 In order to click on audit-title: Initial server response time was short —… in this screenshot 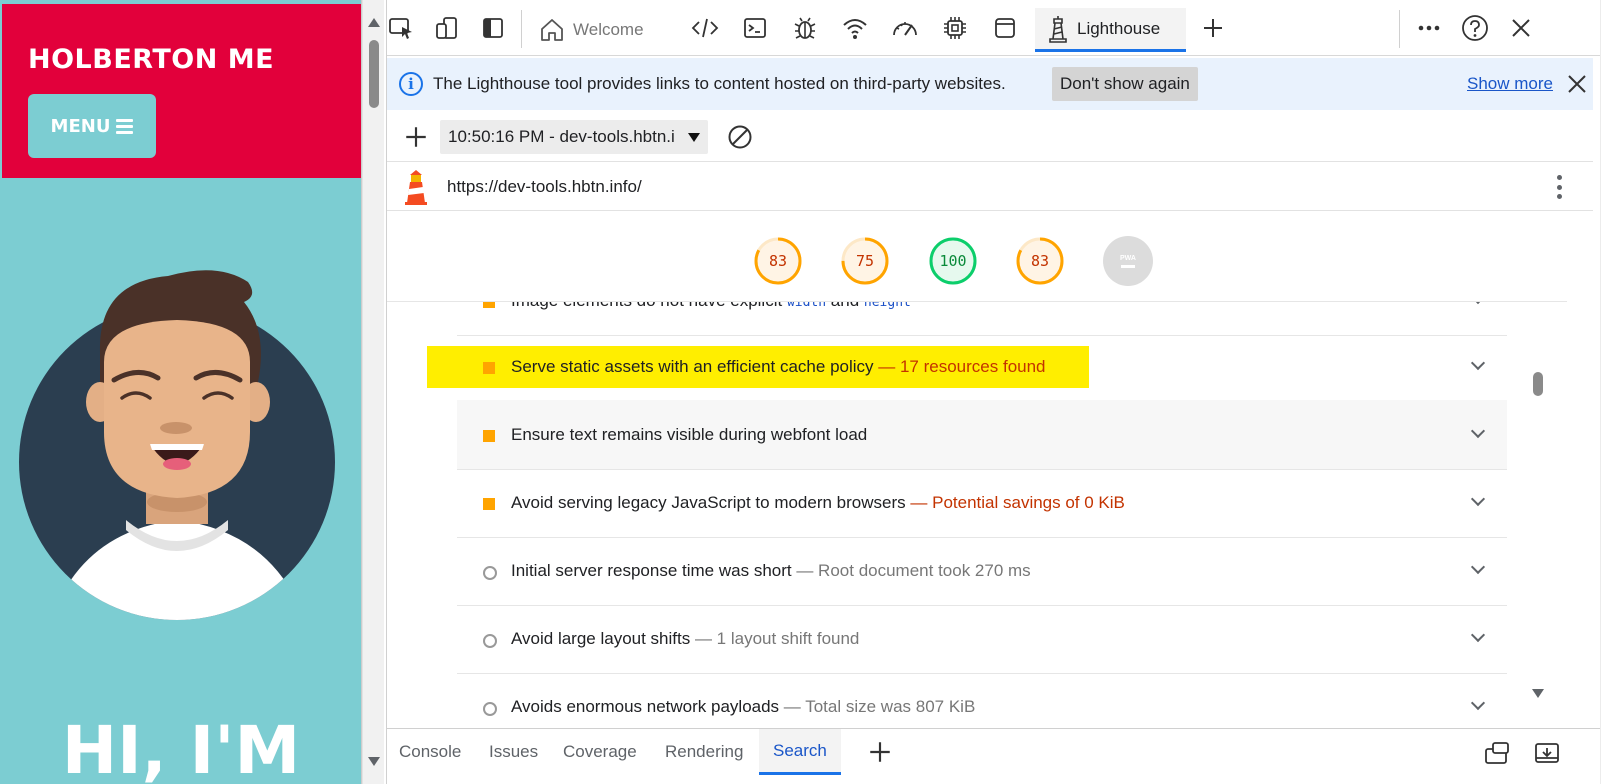, I will do `click(771, 570)`.